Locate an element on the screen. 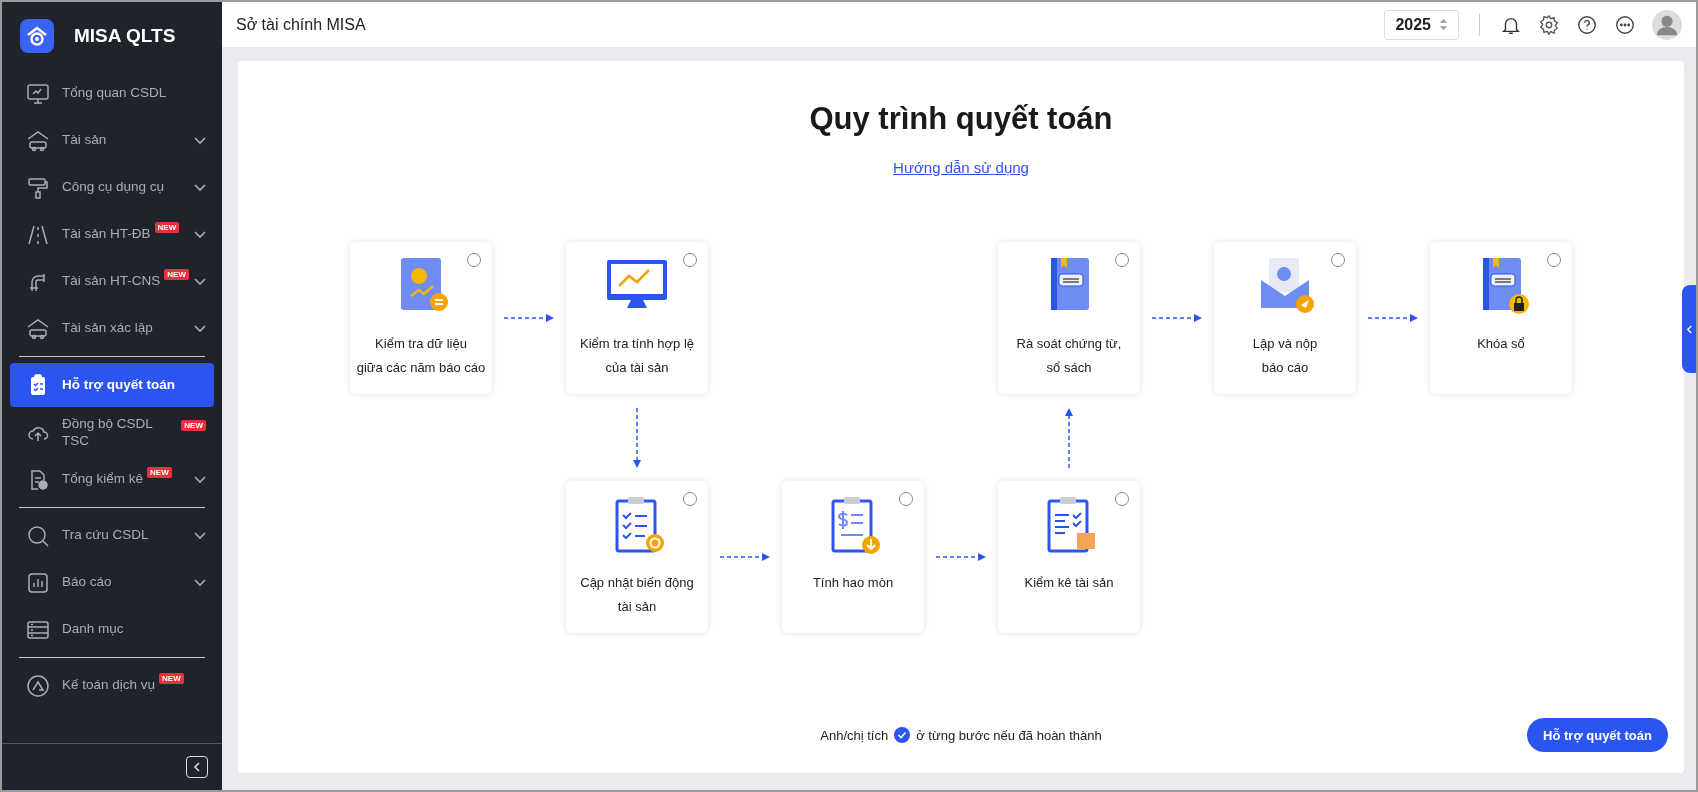  help-icon is located at coordinates (1587, 24).